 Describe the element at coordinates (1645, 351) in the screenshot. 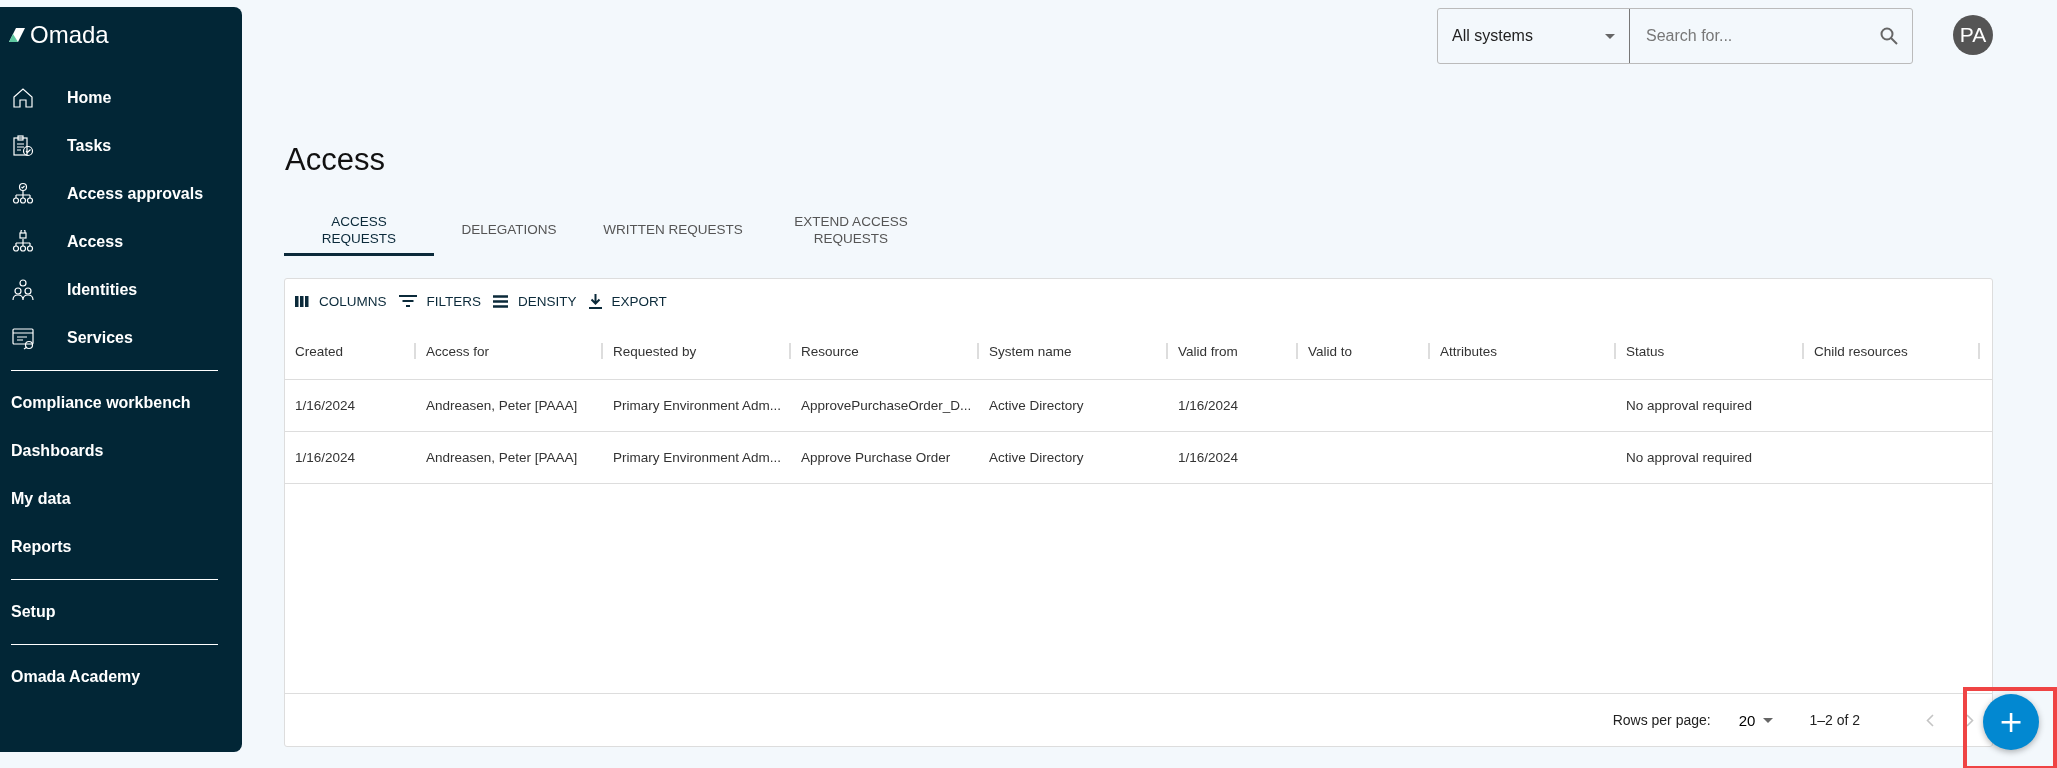

I see `column-header: Status` at that location.